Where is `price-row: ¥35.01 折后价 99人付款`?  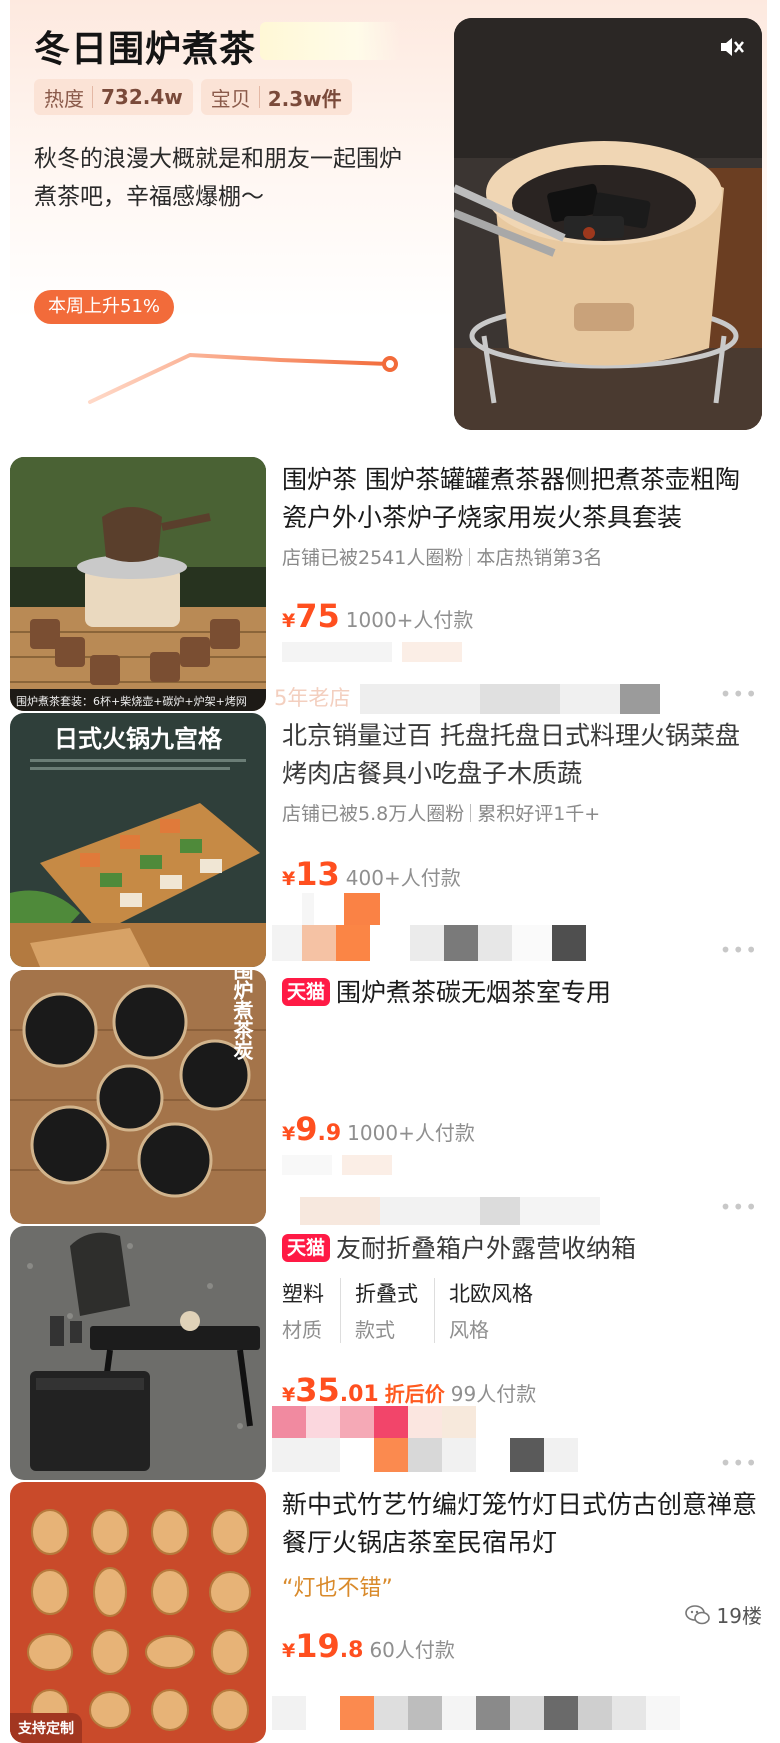
price-row: ¥35.01 折后价 99人付款 is located at coordinates (409, 1390).